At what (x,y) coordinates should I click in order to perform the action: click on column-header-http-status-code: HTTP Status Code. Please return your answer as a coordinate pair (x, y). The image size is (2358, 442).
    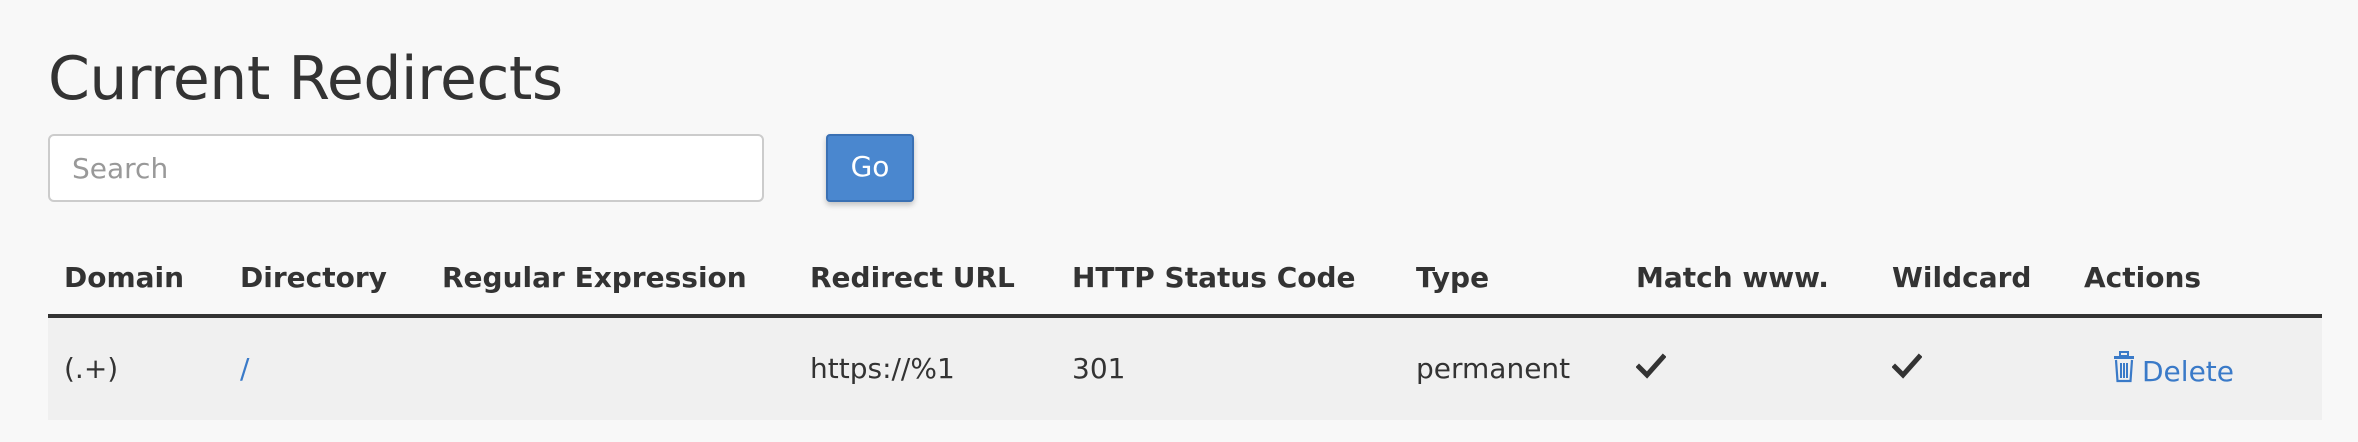
    Looking at the image, I should click on (1214, 277).